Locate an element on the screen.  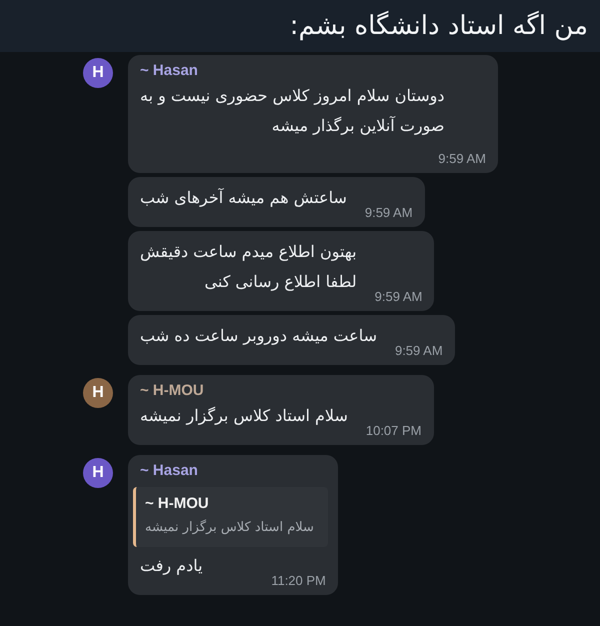
sender-name: ~ H-MOU is located at coordinates (172, 391).